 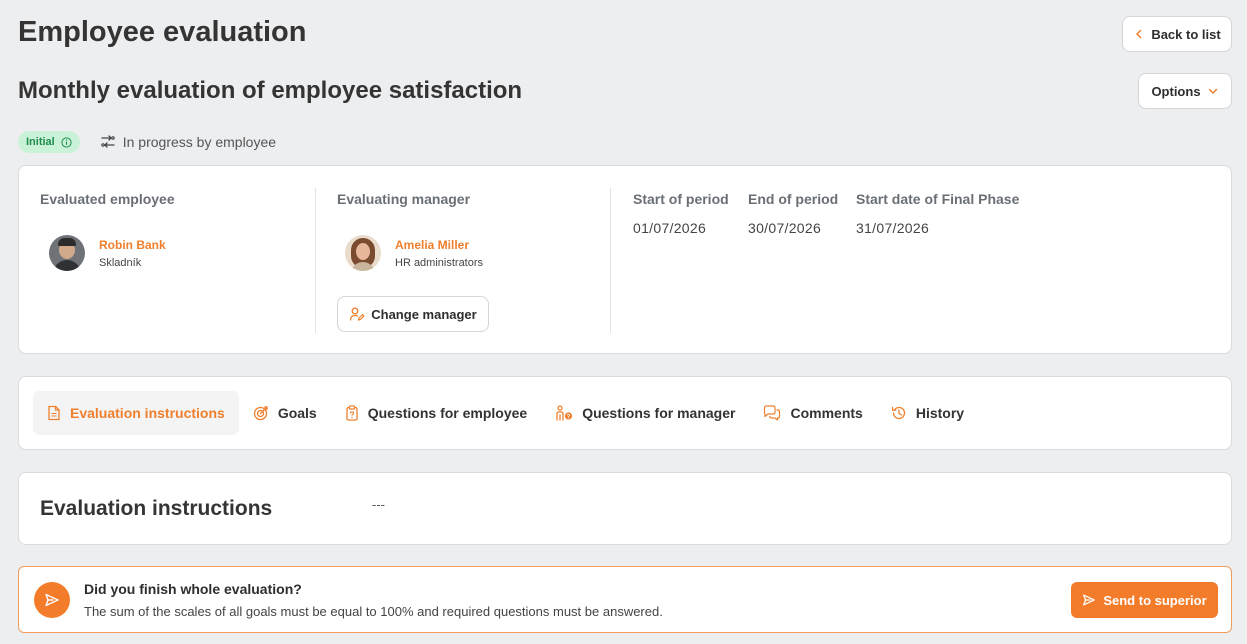 I want to click on status-badge-label: Initial, so click(x=40, y=142).